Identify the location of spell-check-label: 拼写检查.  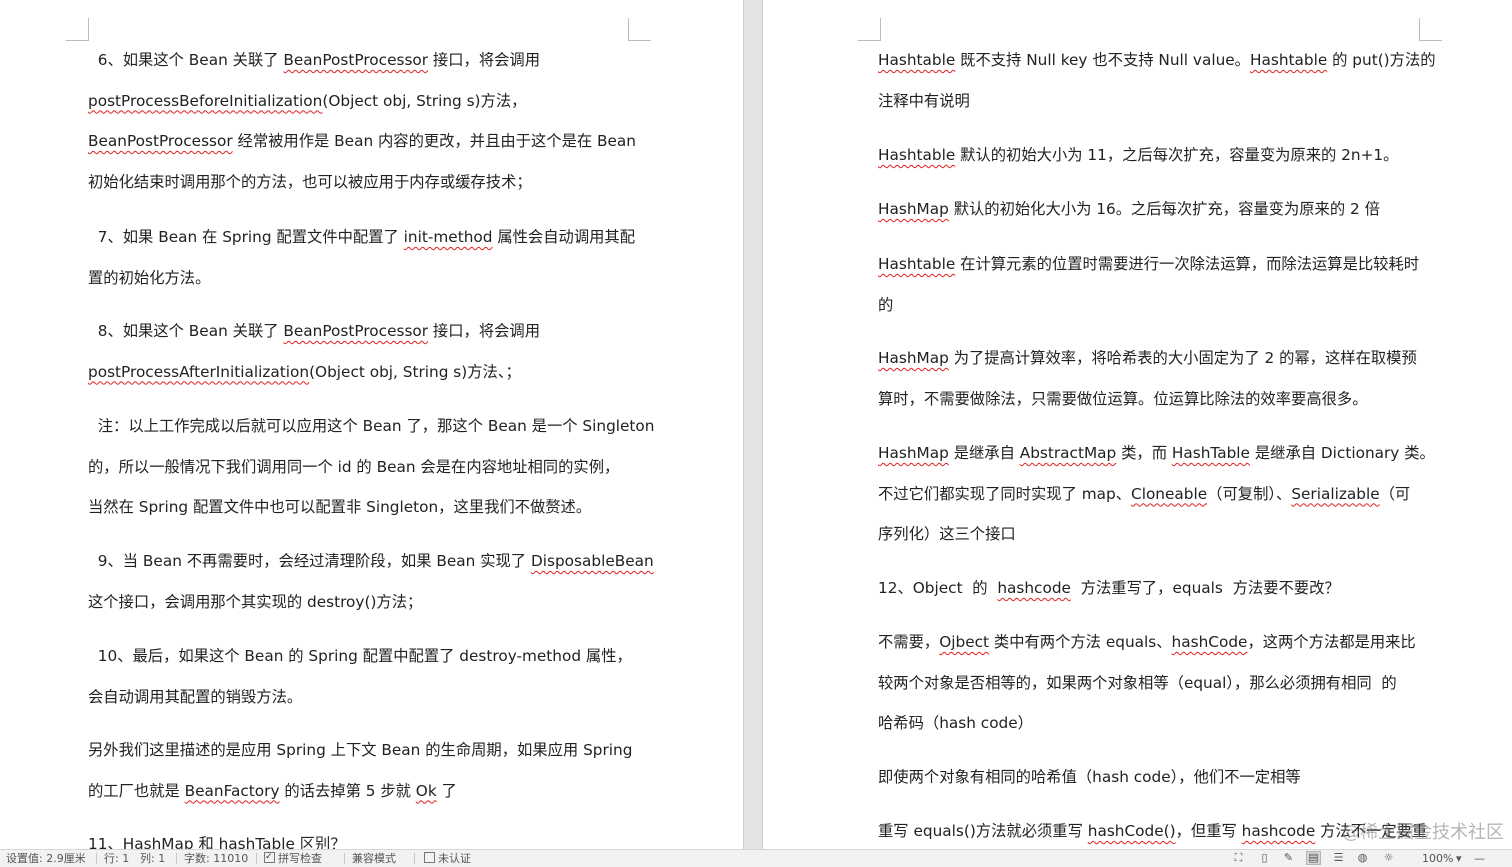
(300, 858).